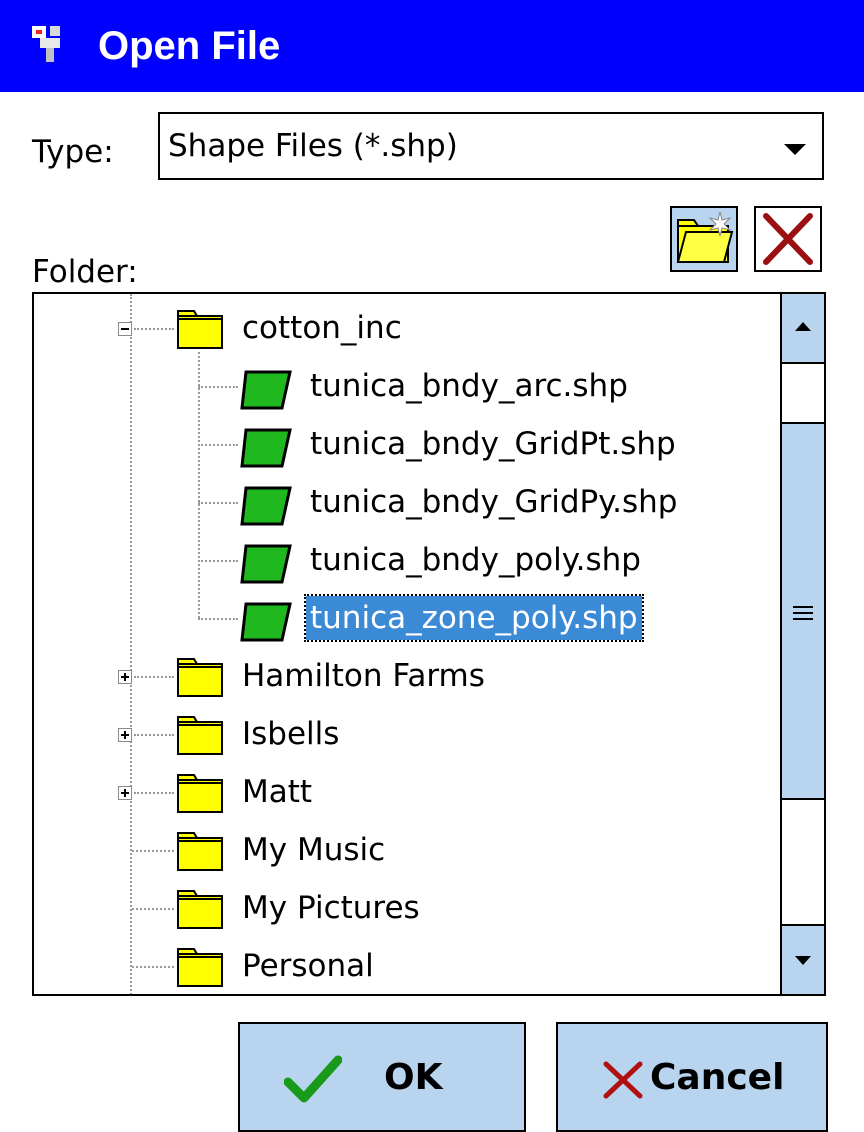  Describe the element at coordinates (308, 966) in the screenshot. I see `tree-item-label: Personal` at that location.